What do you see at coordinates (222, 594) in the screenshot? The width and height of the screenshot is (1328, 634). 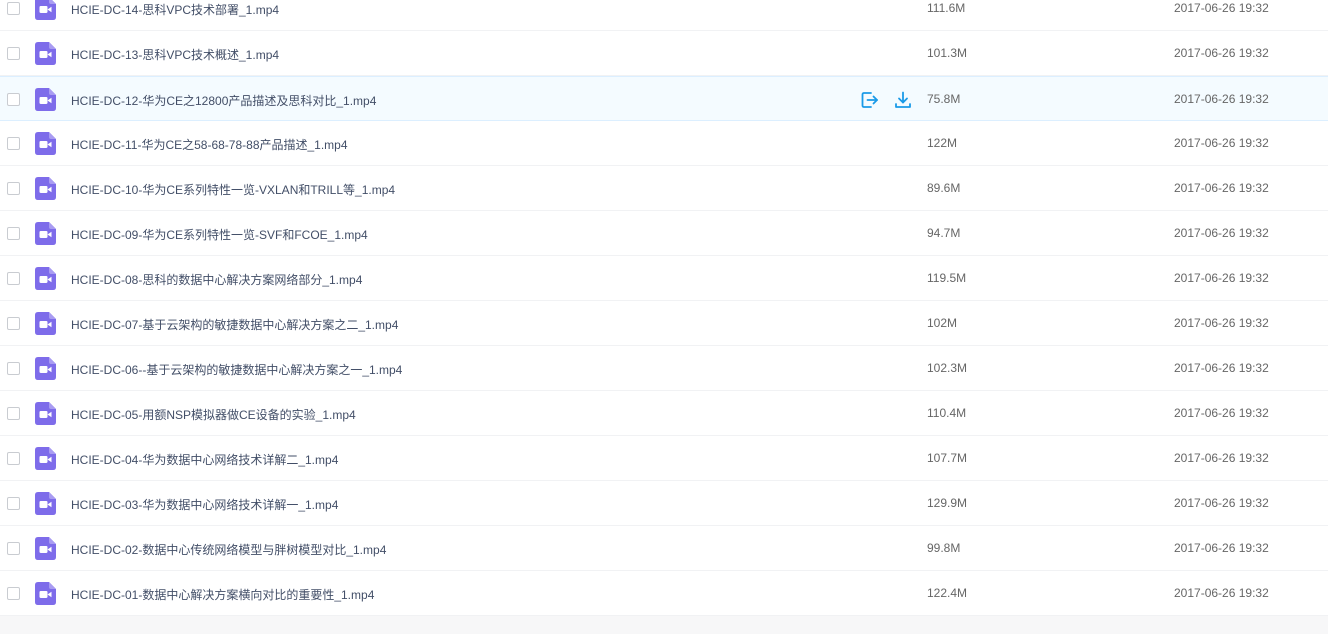 I see `file-name-link: HCIE-DC-01-数据中心解决方案横向对比的重要性_1.mp4` at bounding box center [222, 594].